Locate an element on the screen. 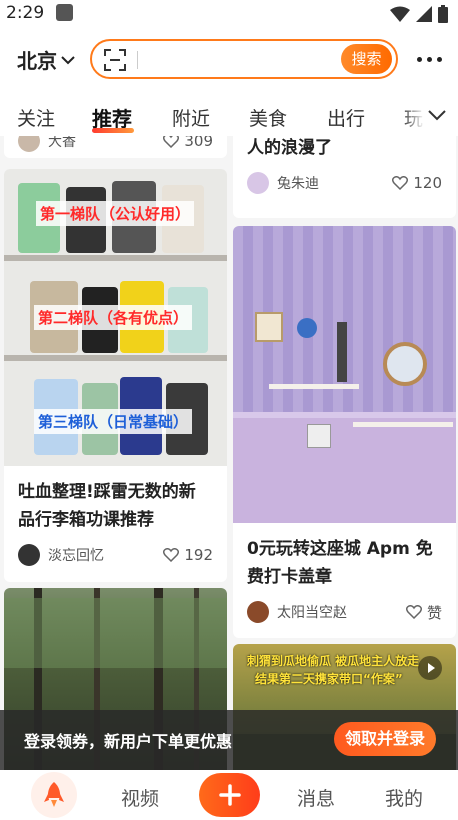 Image resolution: width=458 pixels, height=820 pixels. play-icon is located at coordinates (430, 668).